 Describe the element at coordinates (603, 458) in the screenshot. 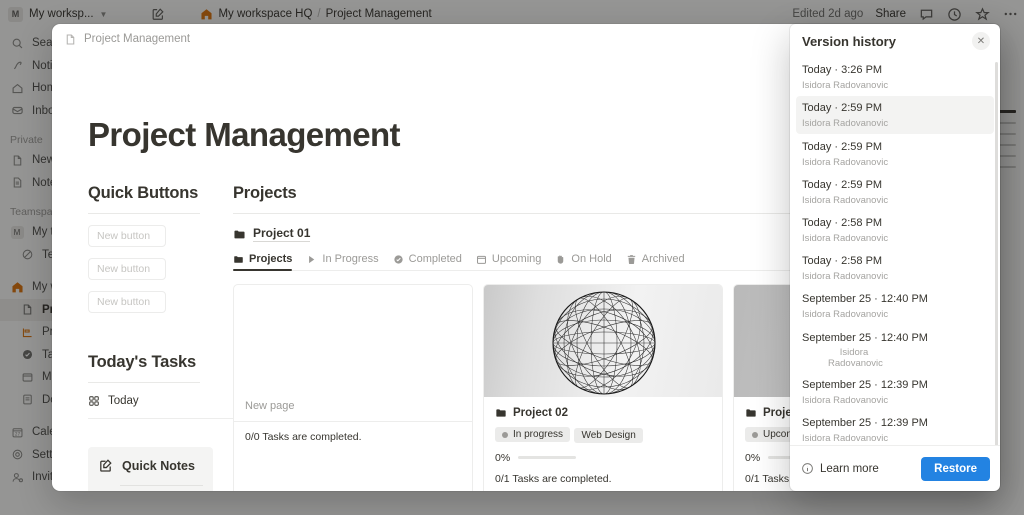

I see `card-progress: 0%` at that location.